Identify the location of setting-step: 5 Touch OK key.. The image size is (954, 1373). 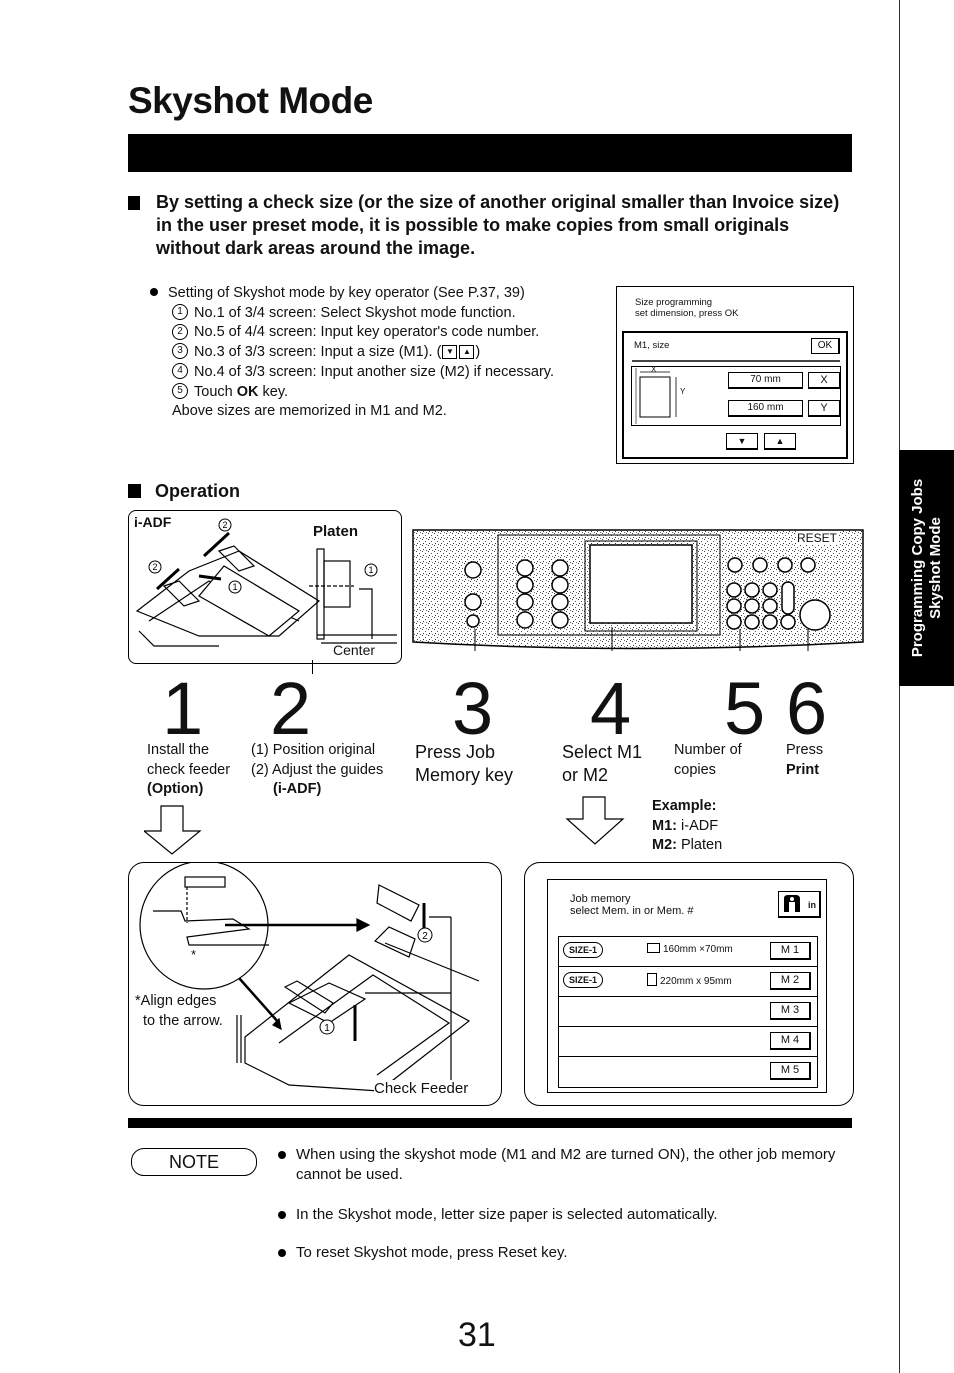
(385, 392).